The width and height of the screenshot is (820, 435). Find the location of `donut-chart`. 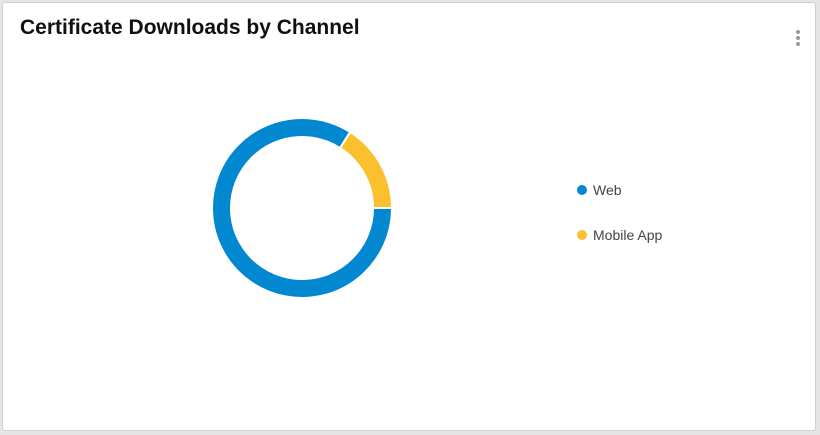

donut-chart is located at coordinates (302, 208).